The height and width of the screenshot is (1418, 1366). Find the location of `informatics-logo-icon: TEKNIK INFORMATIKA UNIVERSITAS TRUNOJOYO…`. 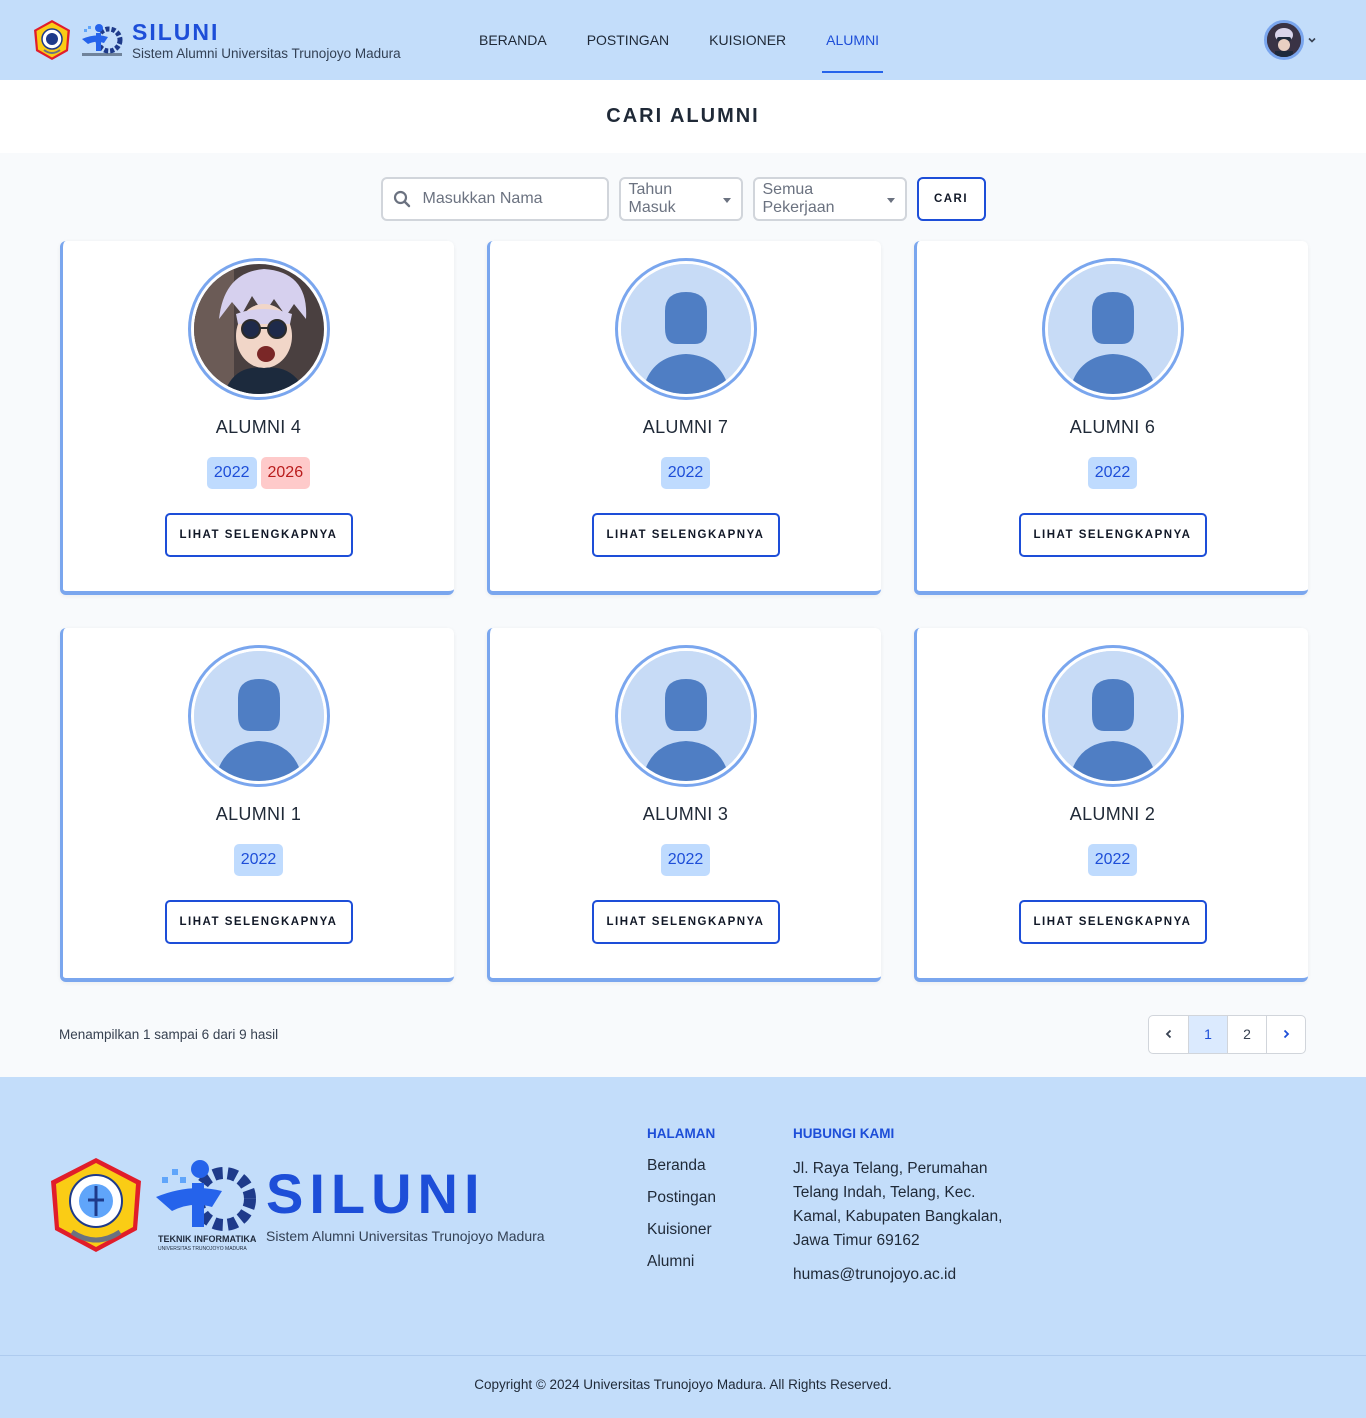

informatics-logo-icon: TEKNIK INFORMATIKA UNIVERSITAS TRUNOJOYO… is located at coordinates (206, 1206).